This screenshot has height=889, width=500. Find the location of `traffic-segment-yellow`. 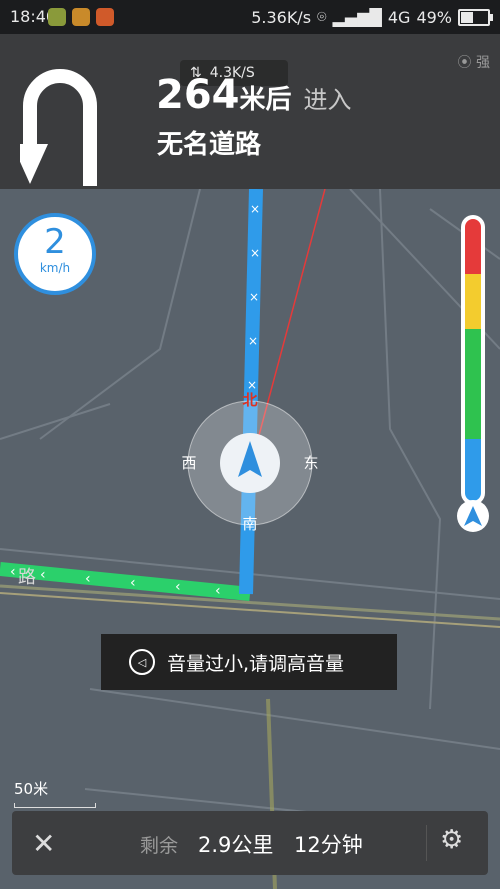

traffic-segment-yellow is located at coordinates (473, 301).